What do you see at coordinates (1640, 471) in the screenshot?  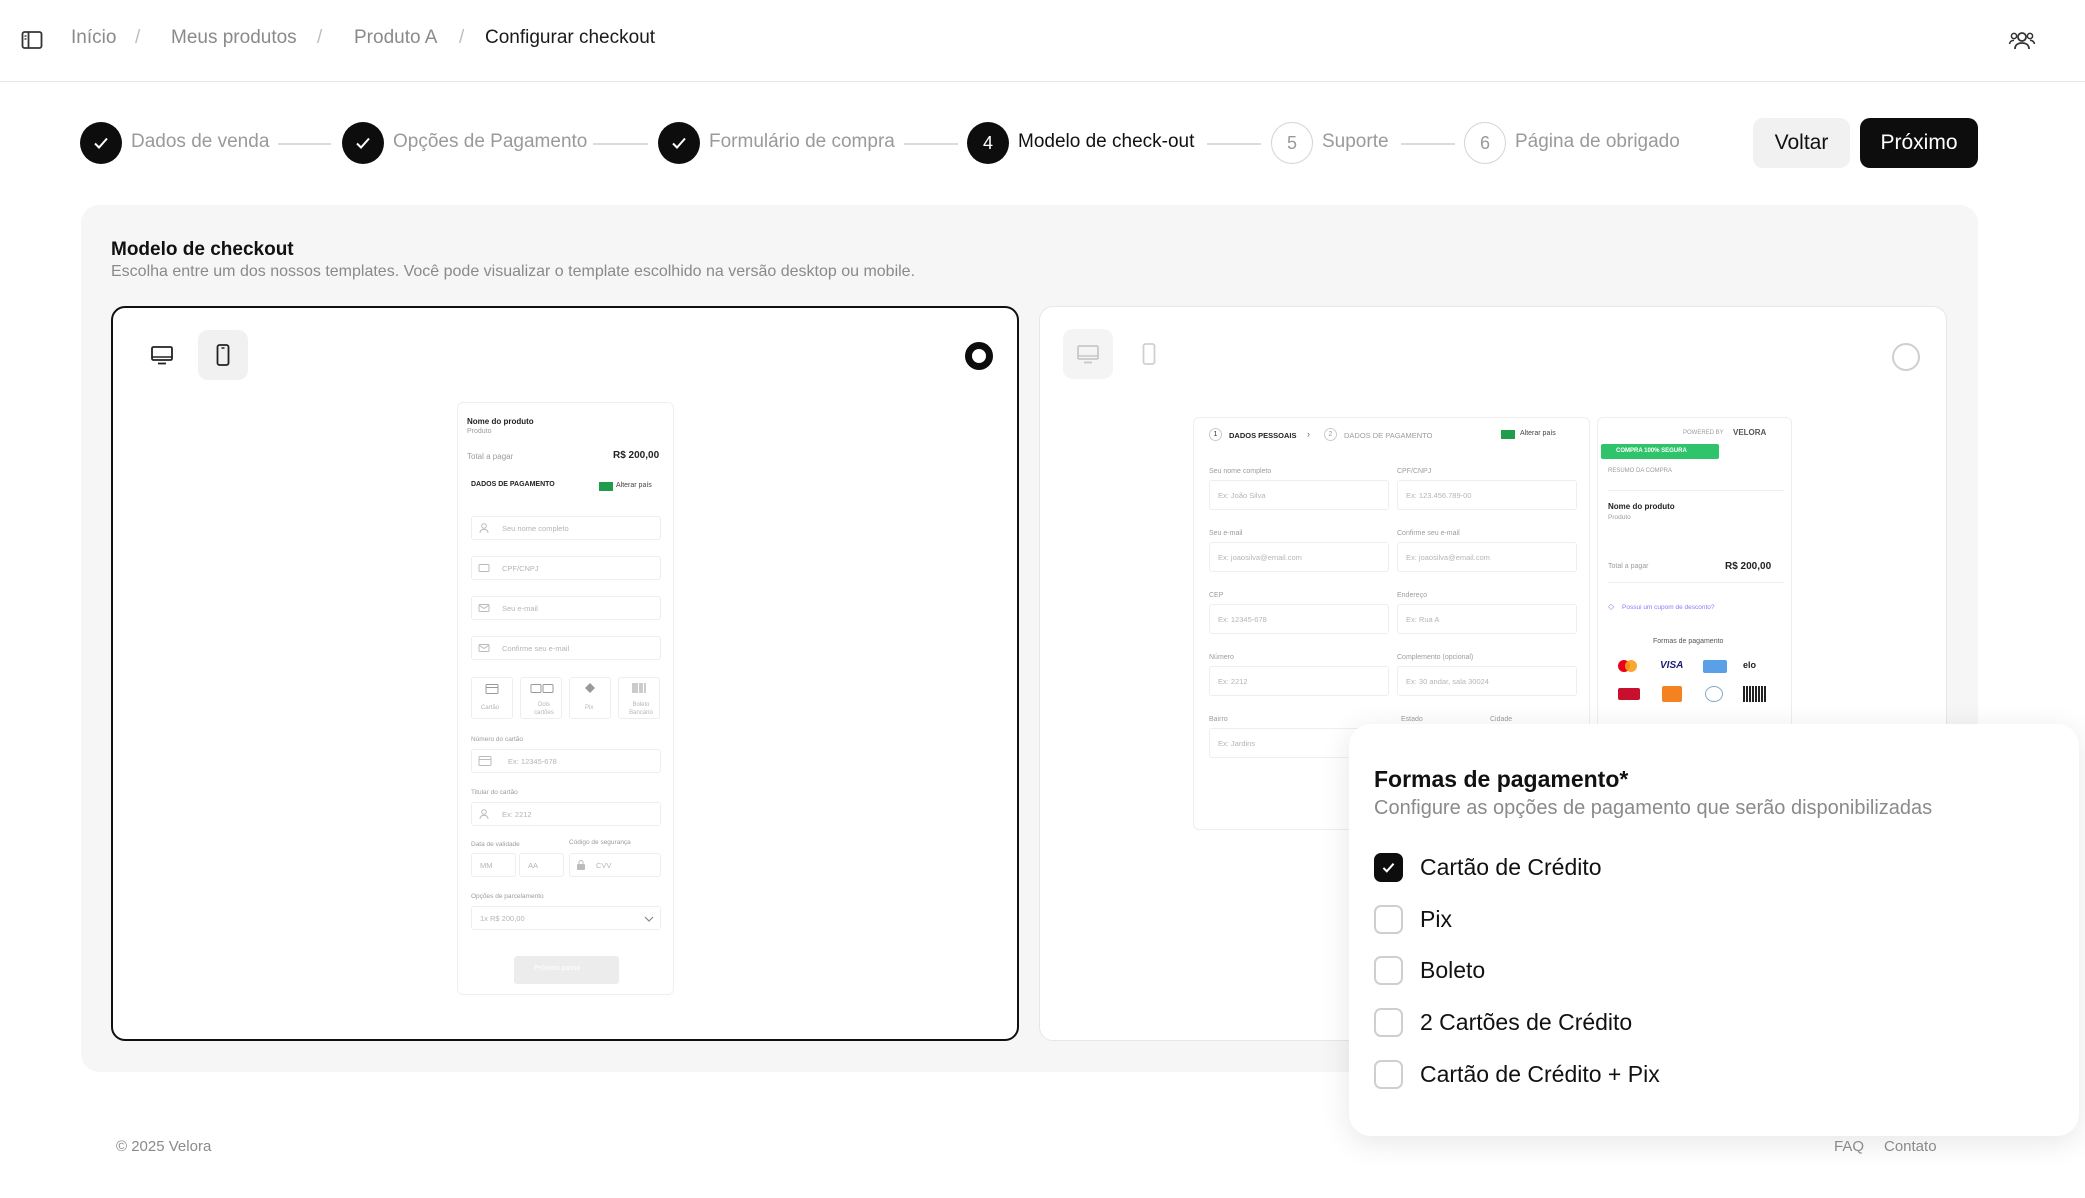 I see `preview-summary-heading: RESUMO DA COMPRA` at bounding box center [1640, 471].